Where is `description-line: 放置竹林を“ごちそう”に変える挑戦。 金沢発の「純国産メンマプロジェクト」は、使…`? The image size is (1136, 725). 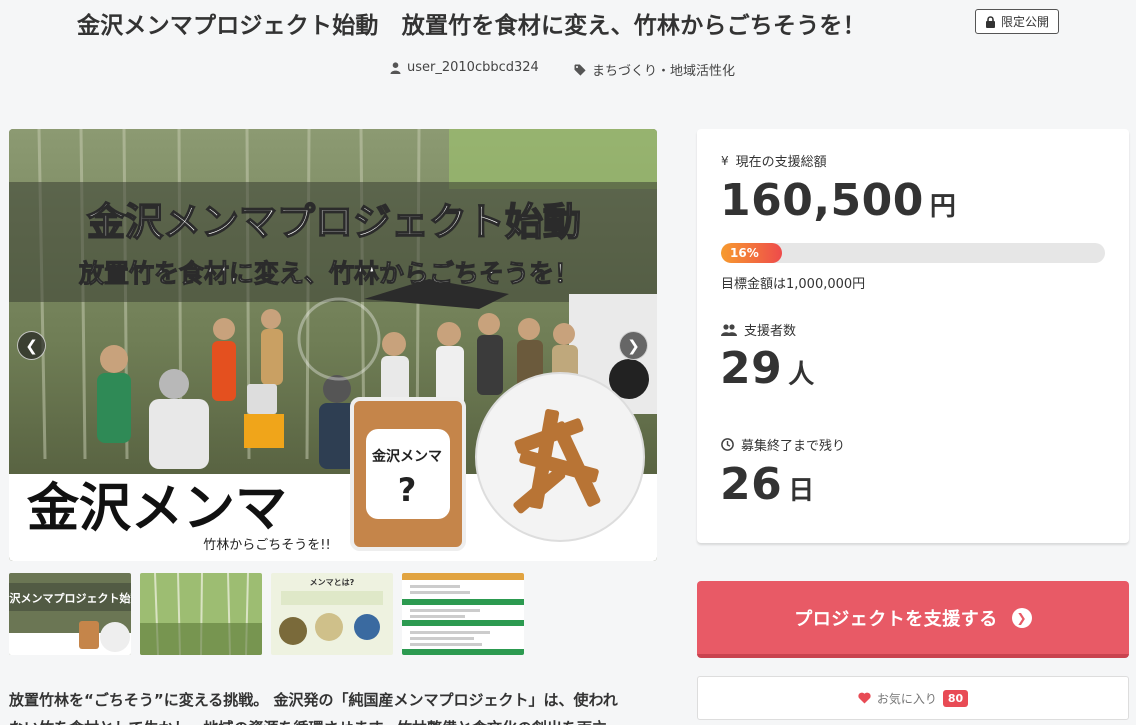
description-line: 放置竹林を“ごちそう”に変える挑戦。 金沢発の「純国産メンマプロジェクト」は、使… is located at coordinates (313, 700).